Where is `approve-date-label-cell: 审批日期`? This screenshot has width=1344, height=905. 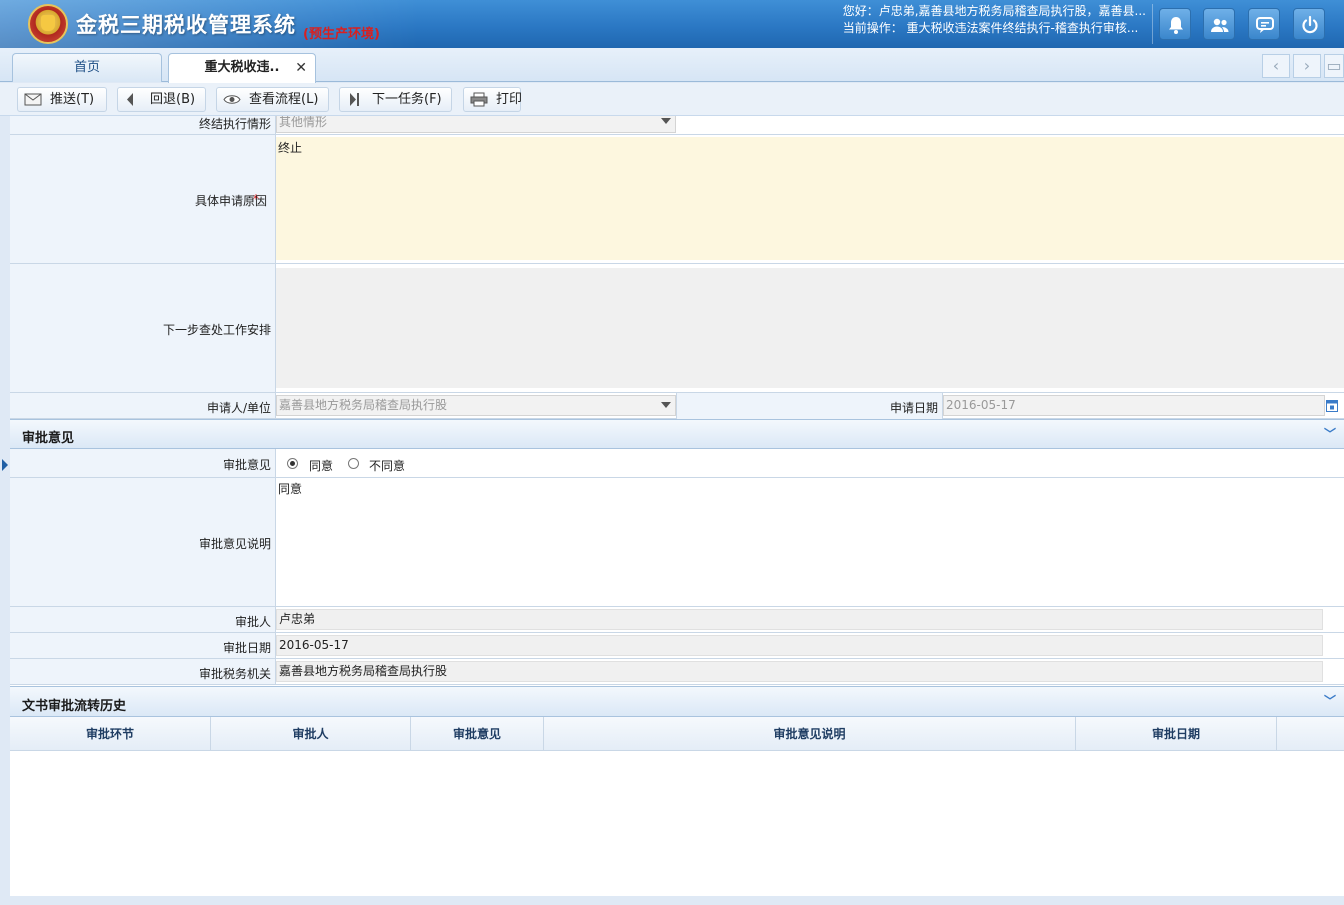 approve-date-label-cell: 审批日期 is located at coordinates (143, 645).